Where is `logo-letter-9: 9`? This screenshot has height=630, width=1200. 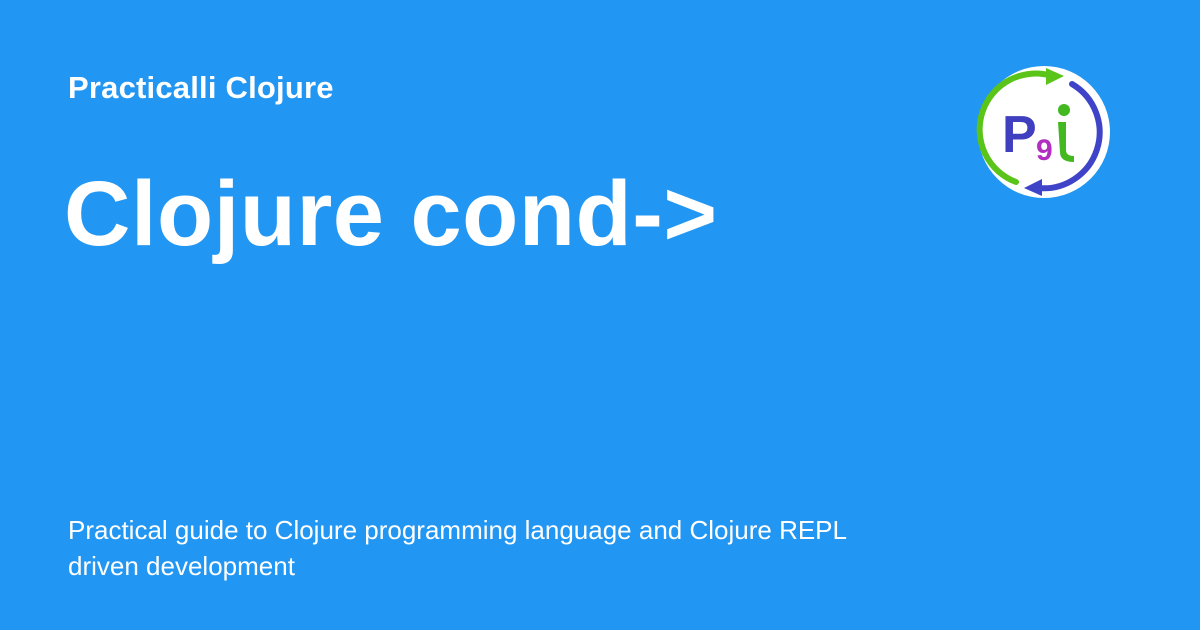 logo-letter-9: 9 is located at coordinates (1044, 150).